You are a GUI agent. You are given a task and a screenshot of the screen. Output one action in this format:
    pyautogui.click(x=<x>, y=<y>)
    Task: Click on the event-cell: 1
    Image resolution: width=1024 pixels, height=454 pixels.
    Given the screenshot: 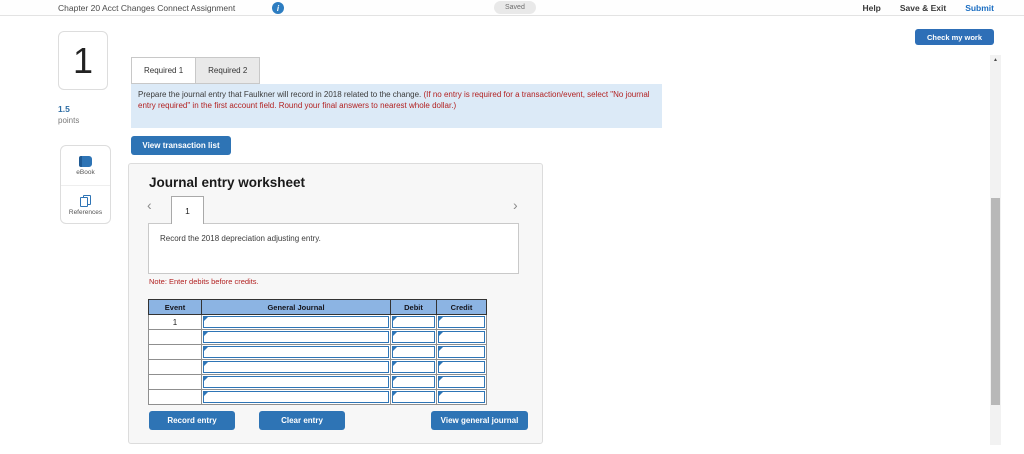 What is the action you would take?
    pyautogui.click(x=175, y=322)
    